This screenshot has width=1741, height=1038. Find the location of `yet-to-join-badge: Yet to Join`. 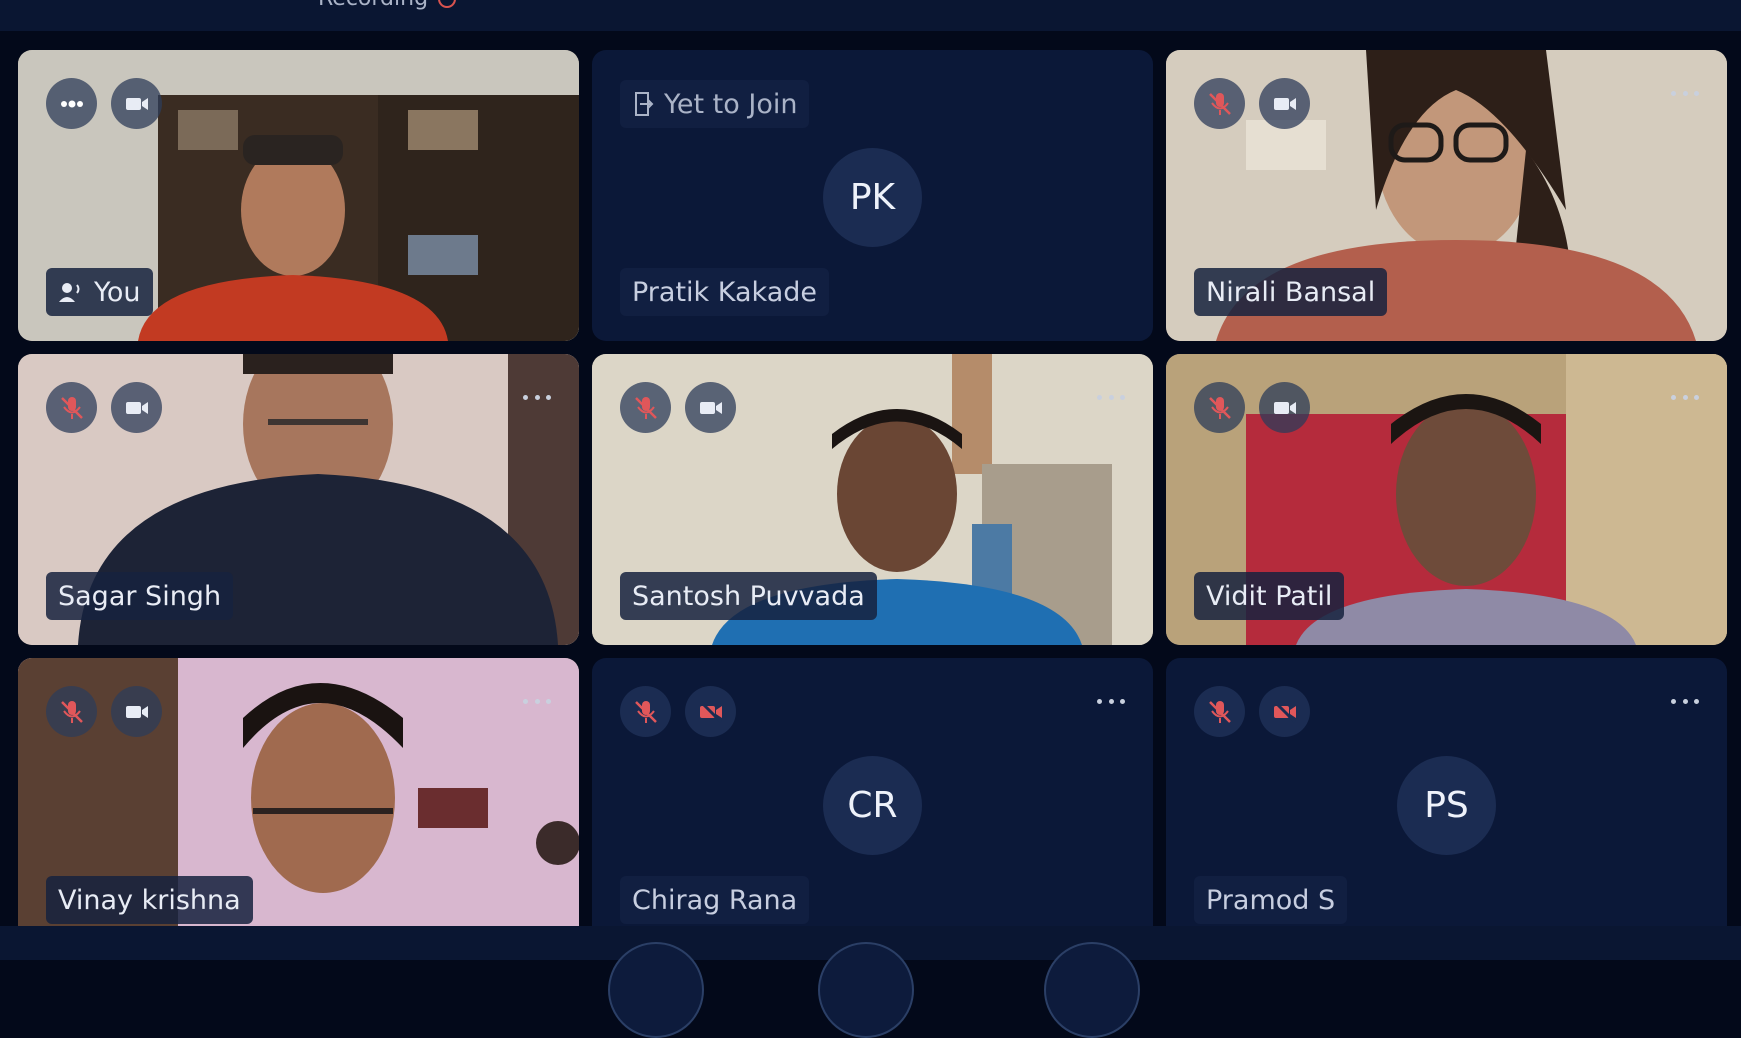

yet-to-join-badge: Yet to Join is located at coordinates (715, 104).